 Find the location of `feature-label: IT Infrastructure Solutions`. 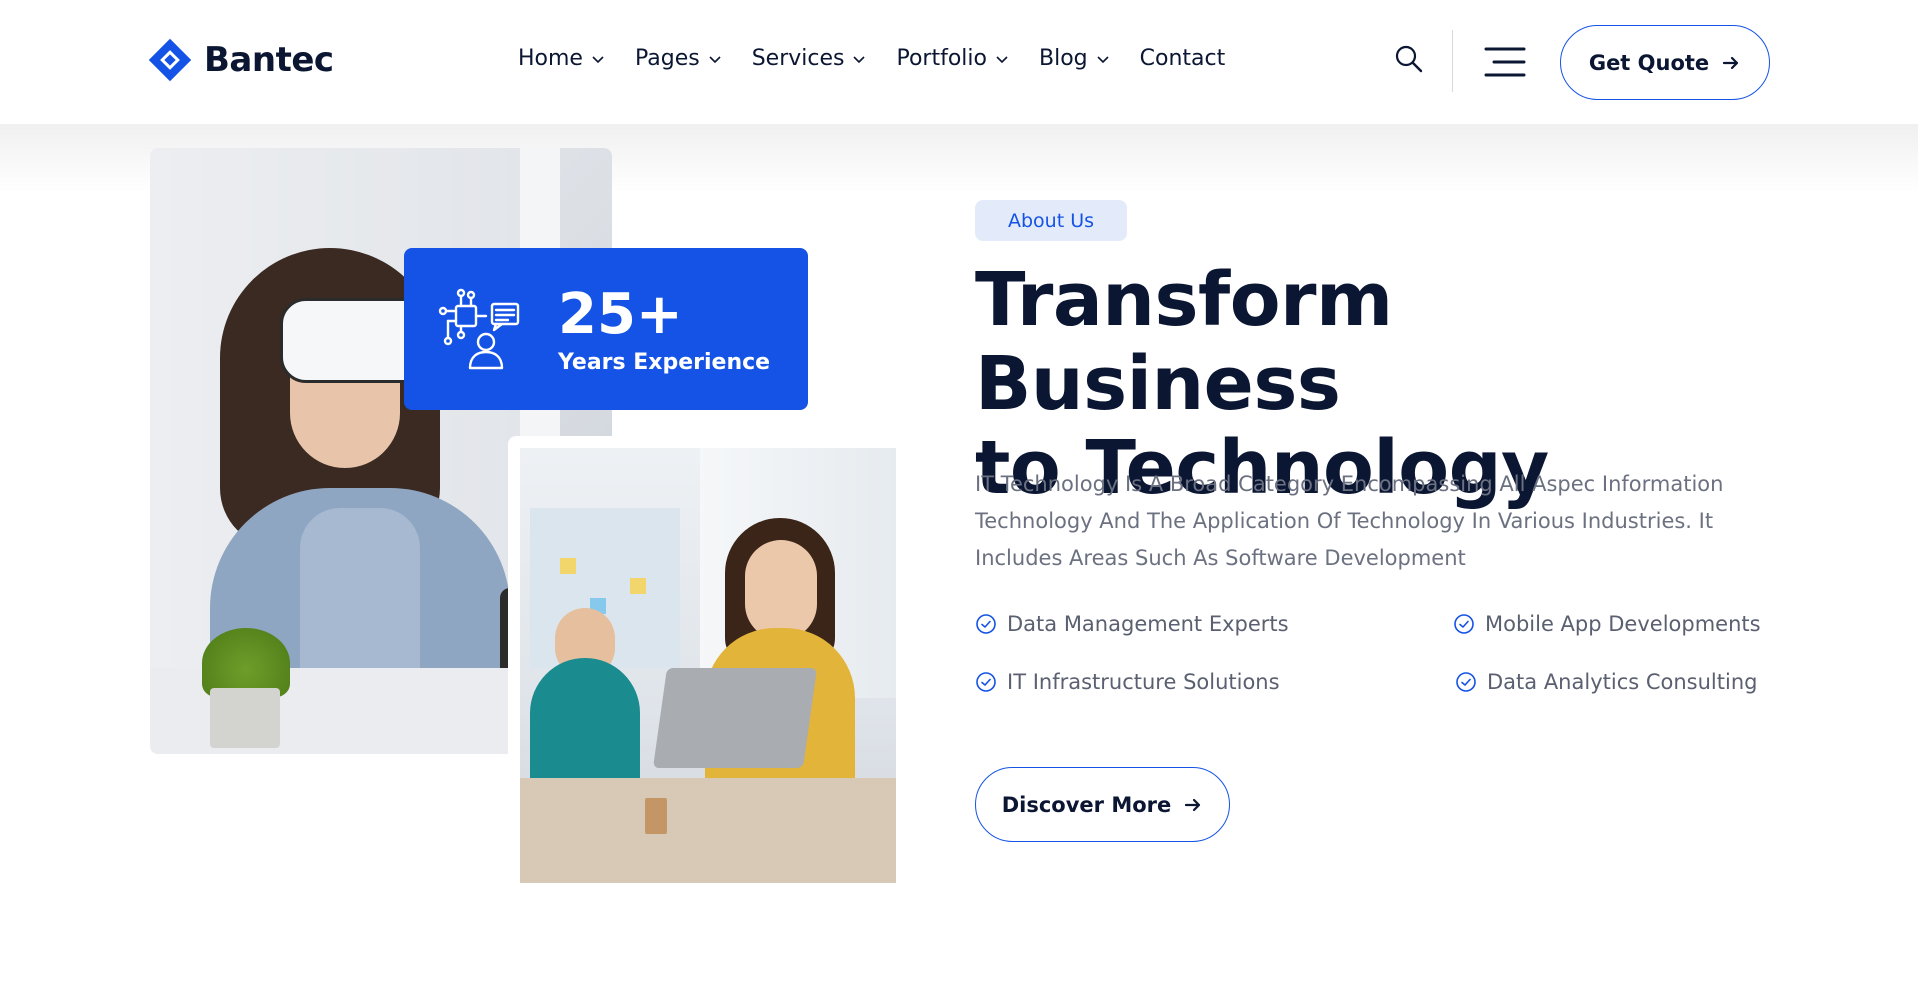

feature-label: IT Infrastructure Solutions is located at coordinates (1143, 682).